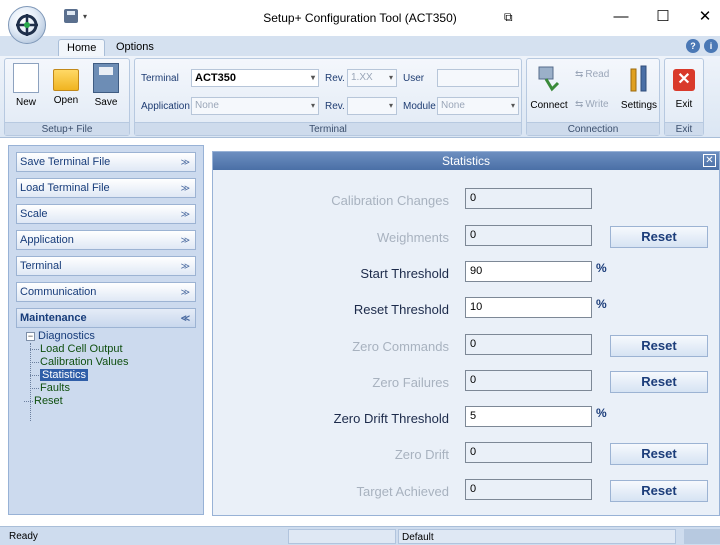  Describe the element at coordinates (579, 74) in the screenshot. I see `read-icon: ⇆` at that location.